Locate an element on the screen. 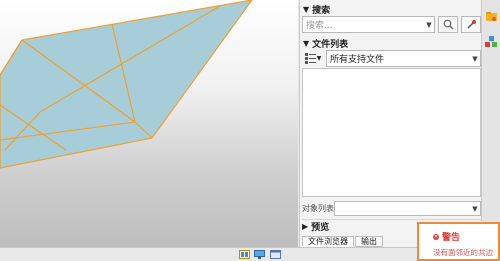  file-filter-row: ▼ 所有支持文件 ▼ is located at coordinates (391, 58).